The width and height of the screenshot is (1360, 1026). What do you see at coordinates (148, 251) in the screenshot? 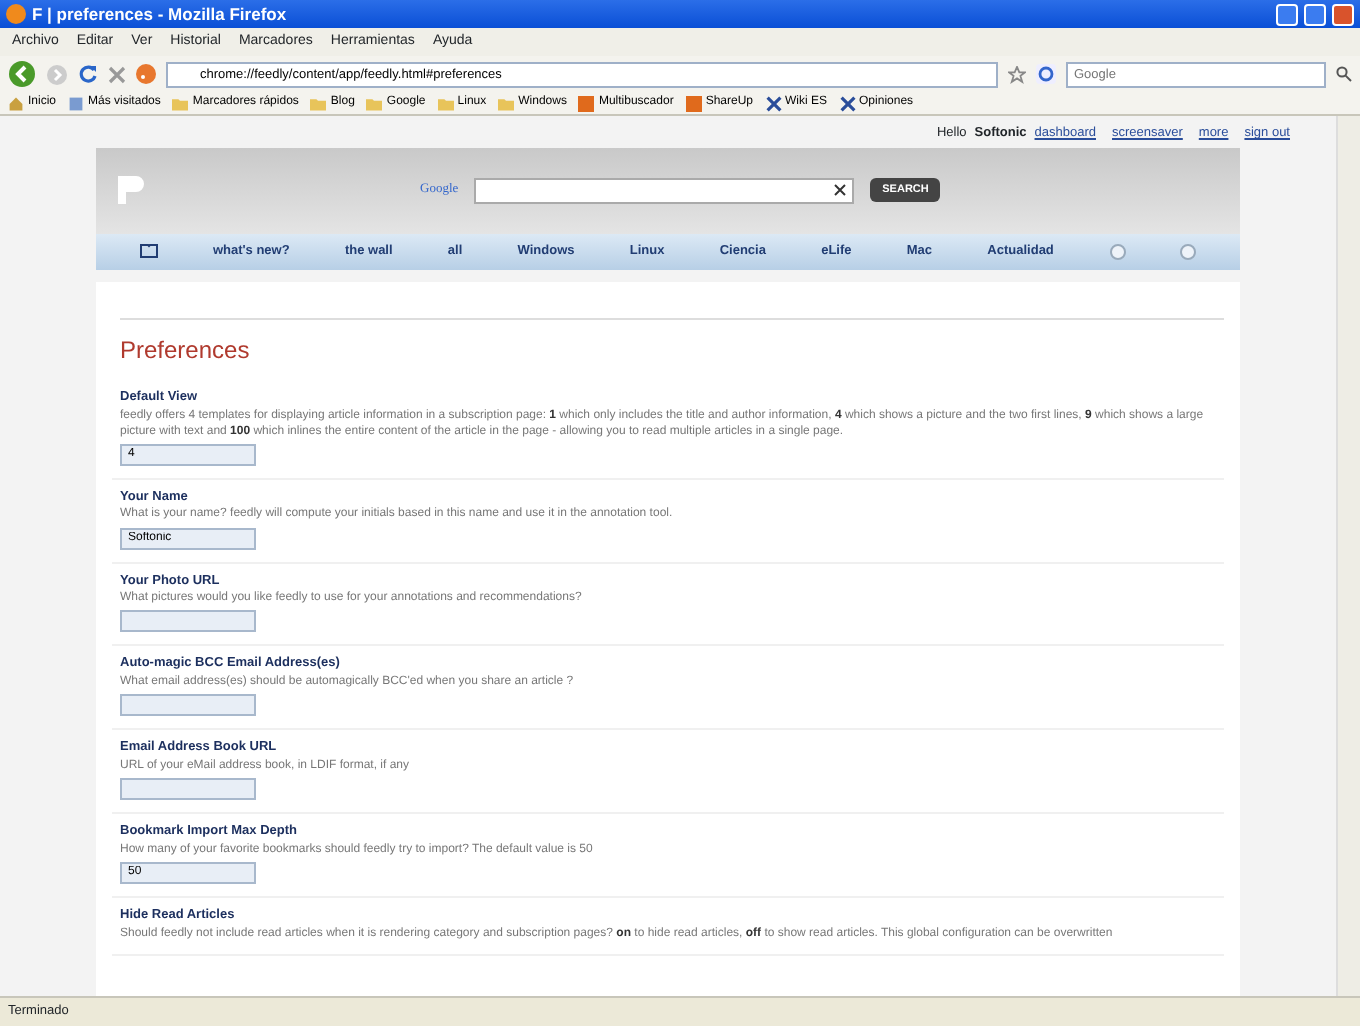
I see `book-icon` at bounding box center [148, 251].